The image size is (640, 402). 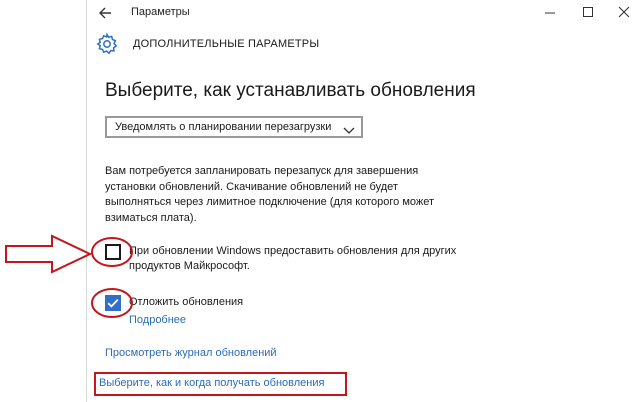 I want to click on chevron-down-icon, so click(x=349, y=128).